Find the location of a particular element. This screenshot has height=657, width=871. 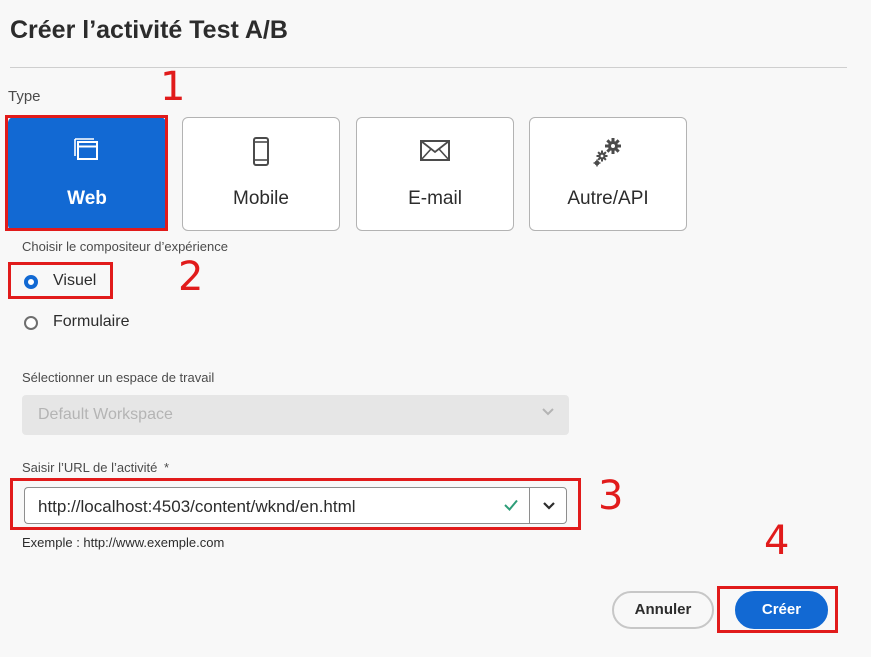

type-card-email-label: E-mail is located at coordinates (435, 198).